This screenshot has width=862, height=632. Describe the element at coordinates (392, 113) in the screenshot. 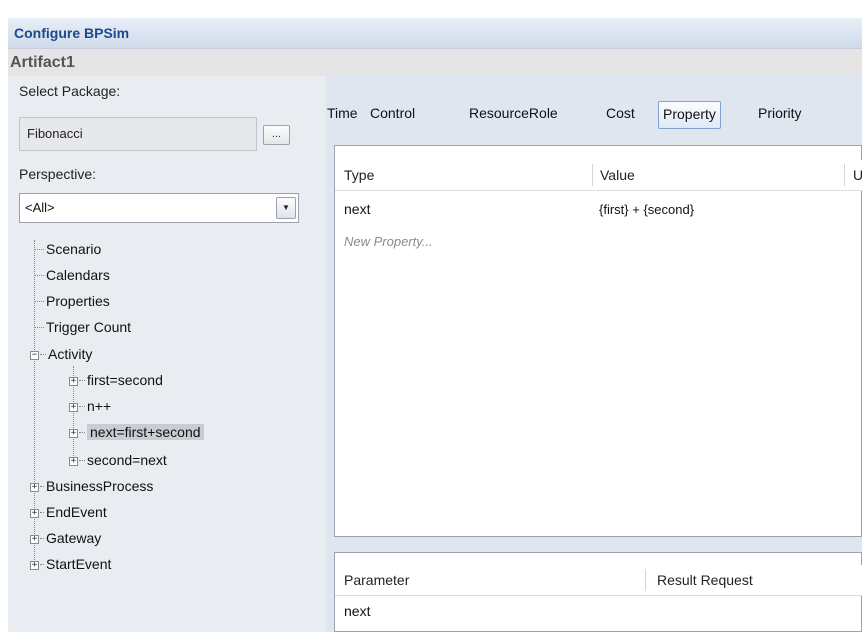

I see `tab-control: Control` at that location.